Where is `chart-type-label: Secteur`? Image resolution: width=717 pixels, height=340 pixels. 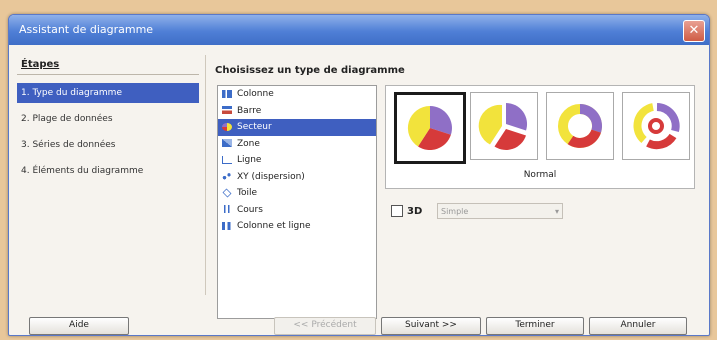
chart-type-label: Secteur is located at coordinates (254, 127).